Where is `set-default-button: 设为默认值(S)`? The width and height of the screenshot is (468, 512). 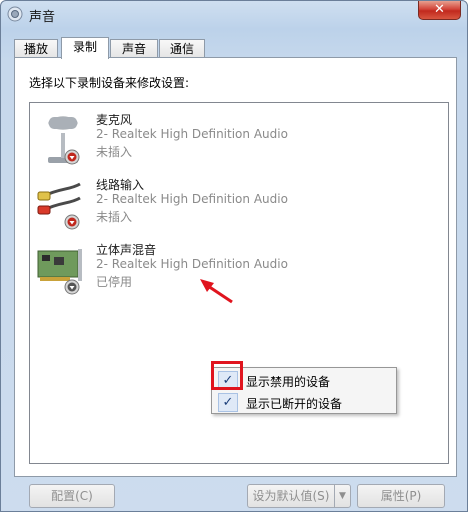
set-default-button: 设为默认值(S) is located at coordinates (291, 496).